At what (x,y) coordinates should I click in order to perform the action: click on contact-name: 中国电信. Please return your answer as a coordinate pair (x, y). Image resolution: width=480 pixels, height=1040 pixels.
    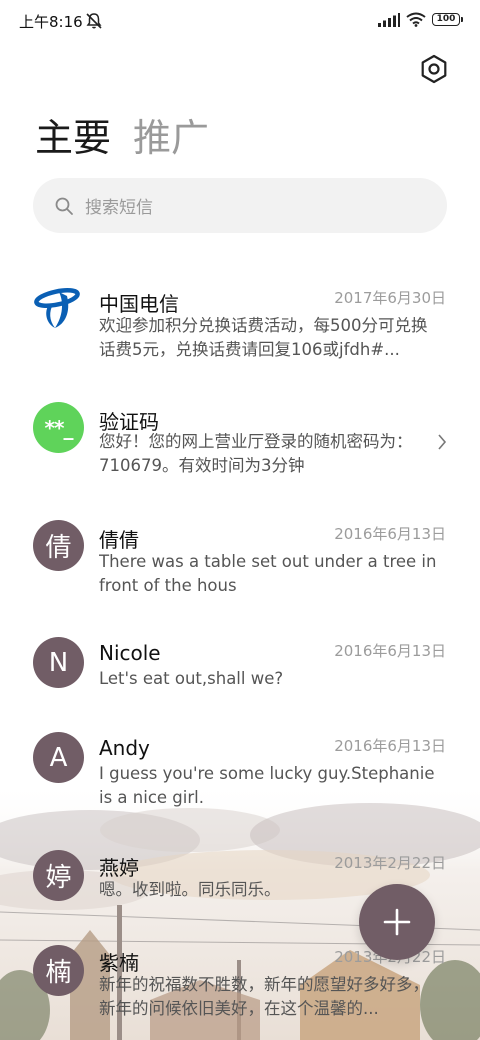
    Looking at the image, I should click on (139, 304).